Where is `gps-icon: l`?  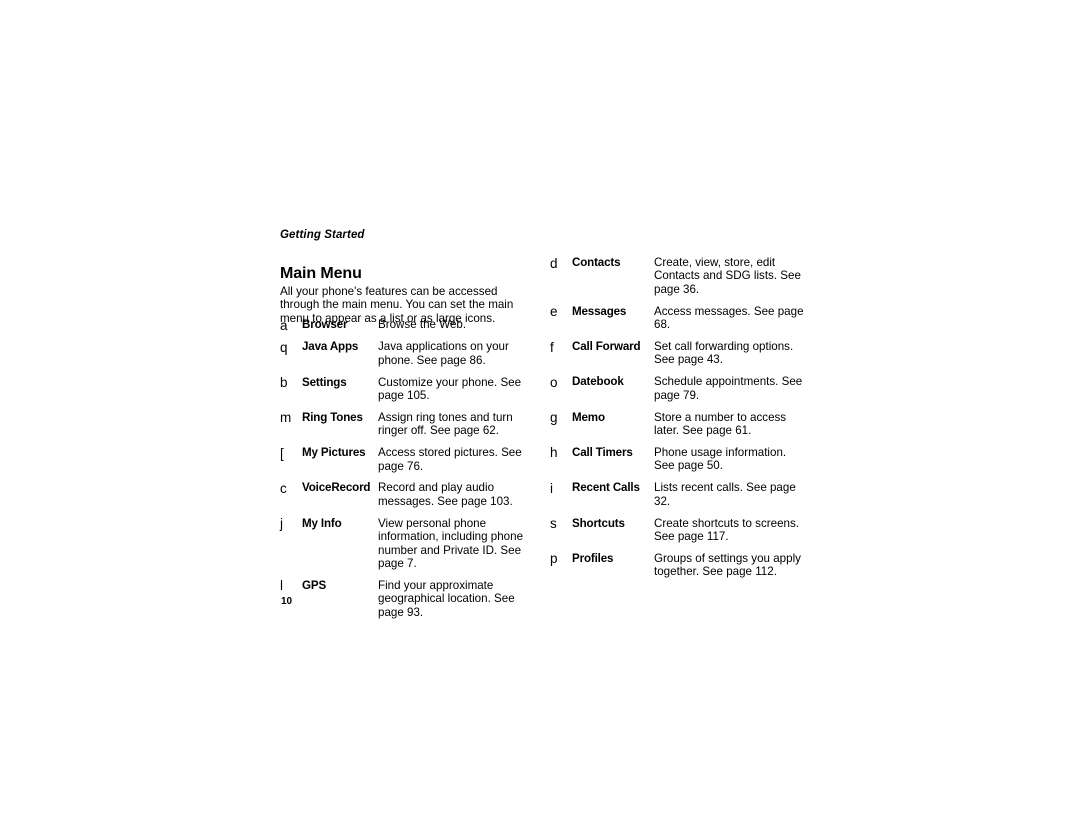 gps-icon: l is located at coordinates (281, 586).